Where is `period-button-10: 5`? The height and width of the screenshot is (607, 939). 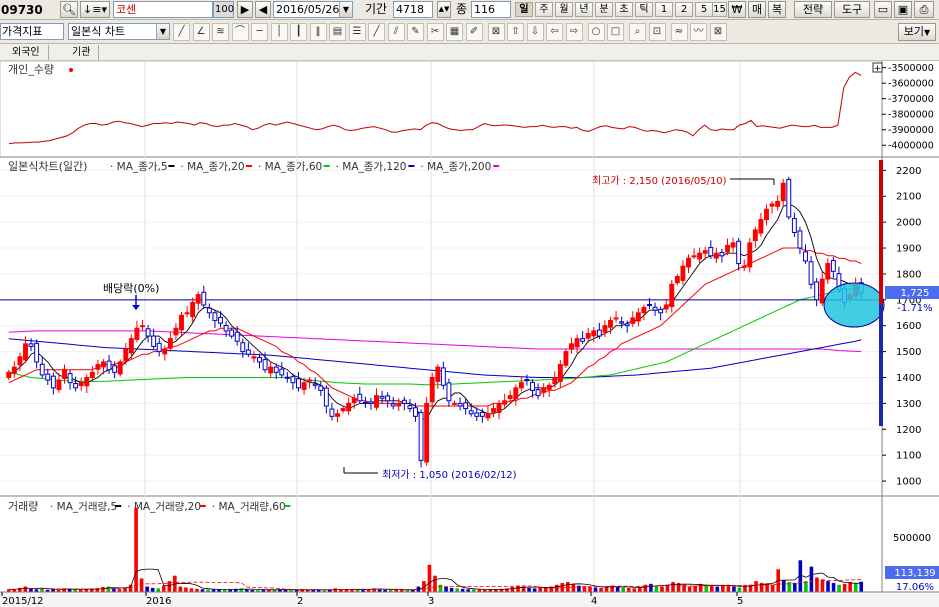
period-button-10: 5 is located at coordinates (704, 9).